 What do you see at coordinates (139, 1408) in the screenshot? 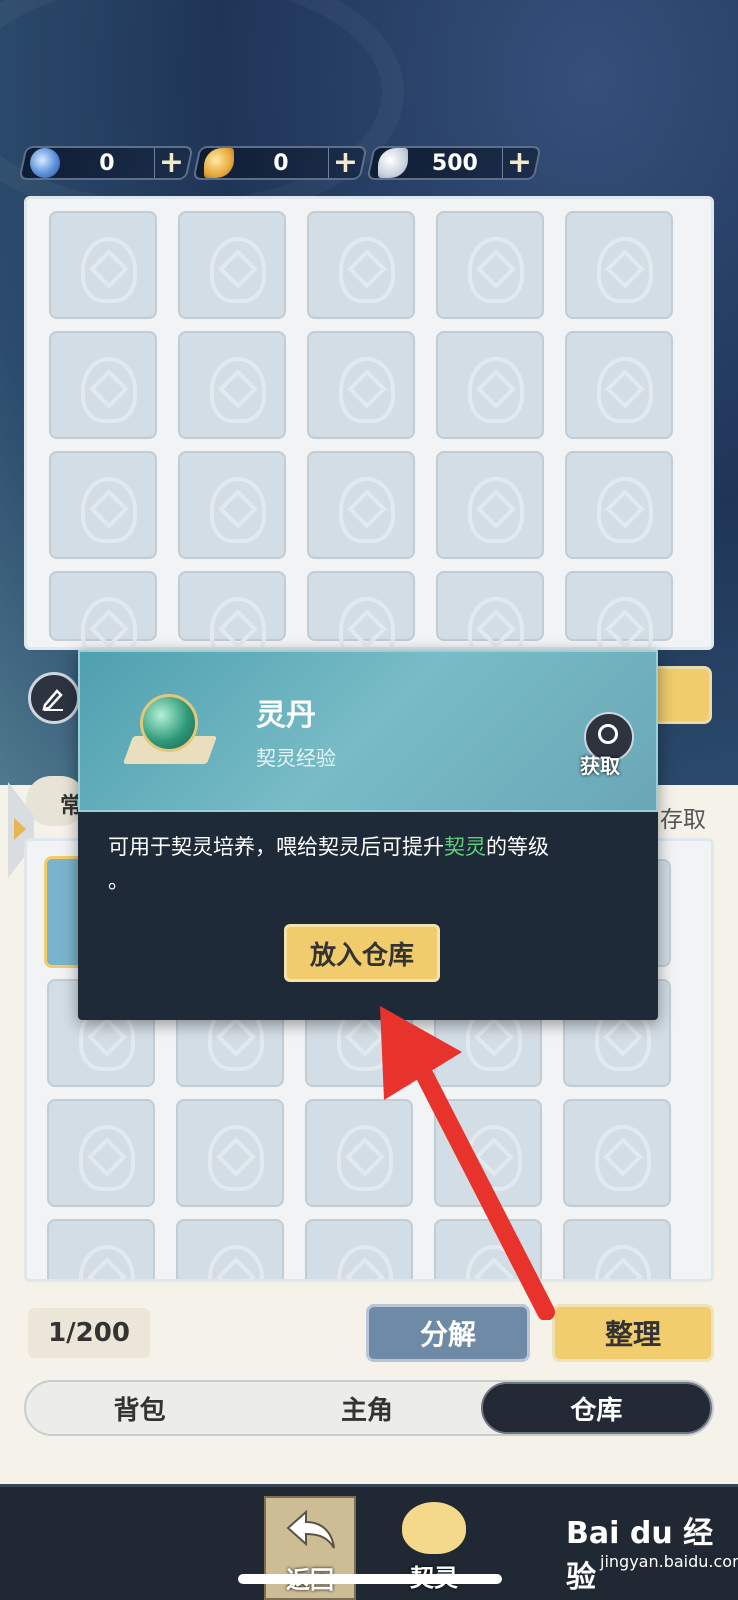
I see `tab-backpack: 背包` at bounding box center [139, 1408].